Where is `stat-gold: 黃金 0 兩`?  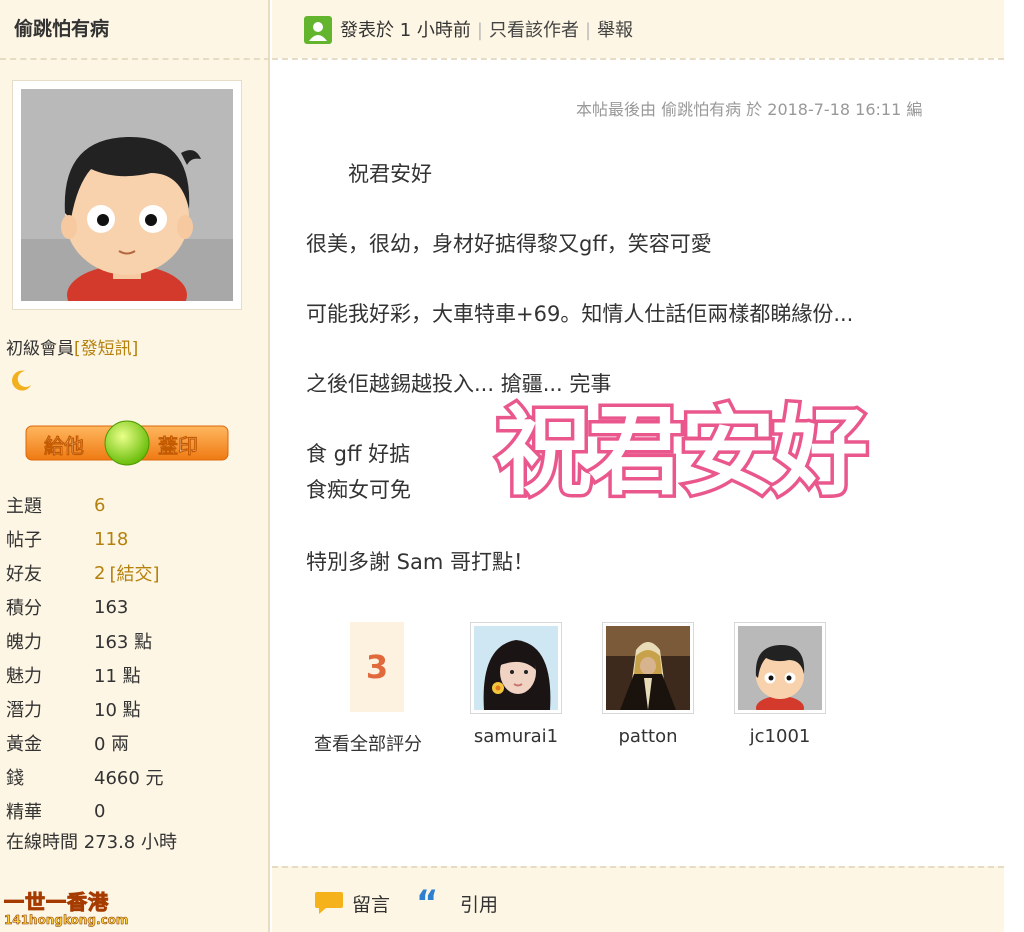 stat-gold: 黃金 0 兩 is located at coordinates (136, 743).